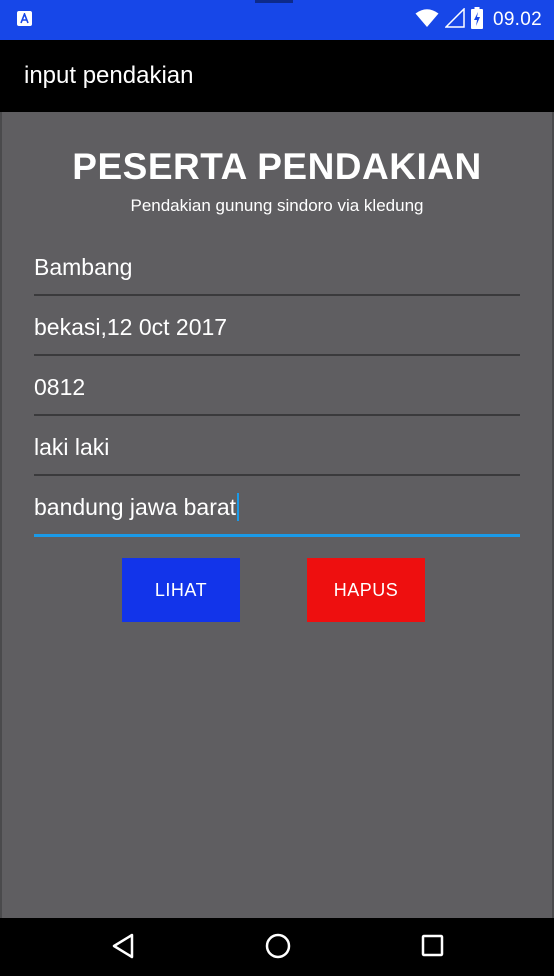  I want to click on cell-signal-icon, so click(454, 19).